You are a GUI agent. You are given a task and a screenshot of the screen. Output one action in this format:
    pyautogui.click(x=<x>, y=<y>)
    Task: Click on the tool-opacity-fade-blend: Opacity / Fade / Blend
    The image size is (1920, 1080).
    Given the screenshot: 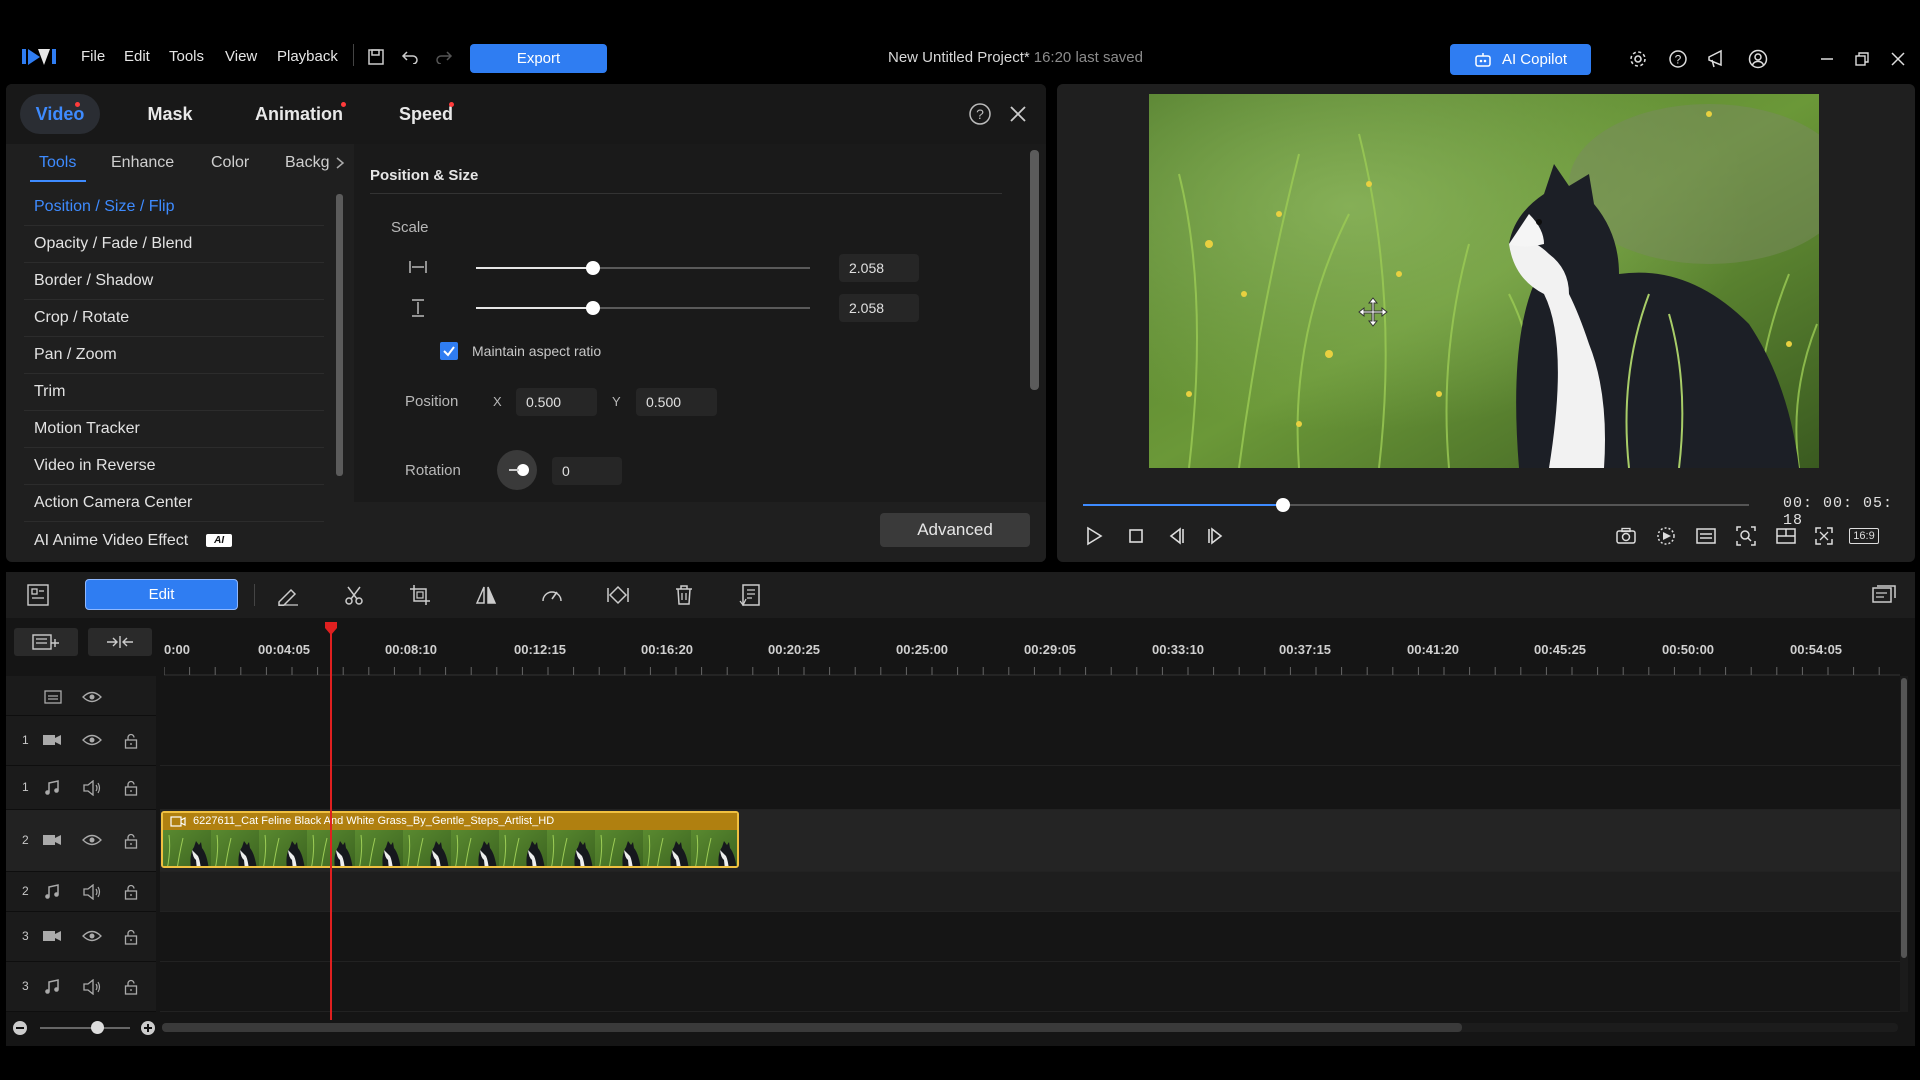 What is the action you would take?
    pyautogui.click(x=174, y=244)
    